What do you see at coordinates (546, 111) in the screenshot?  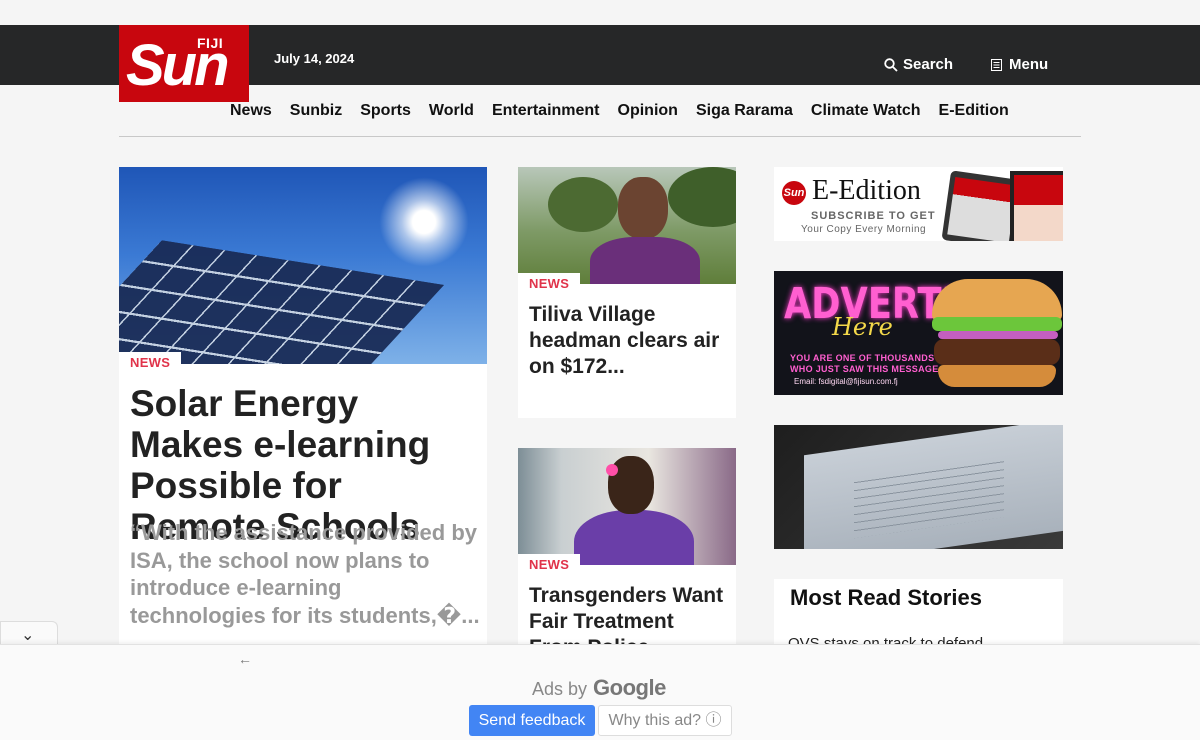 I see `nav-item-entertainment: Entertainment` at bounding box center [546, 111].